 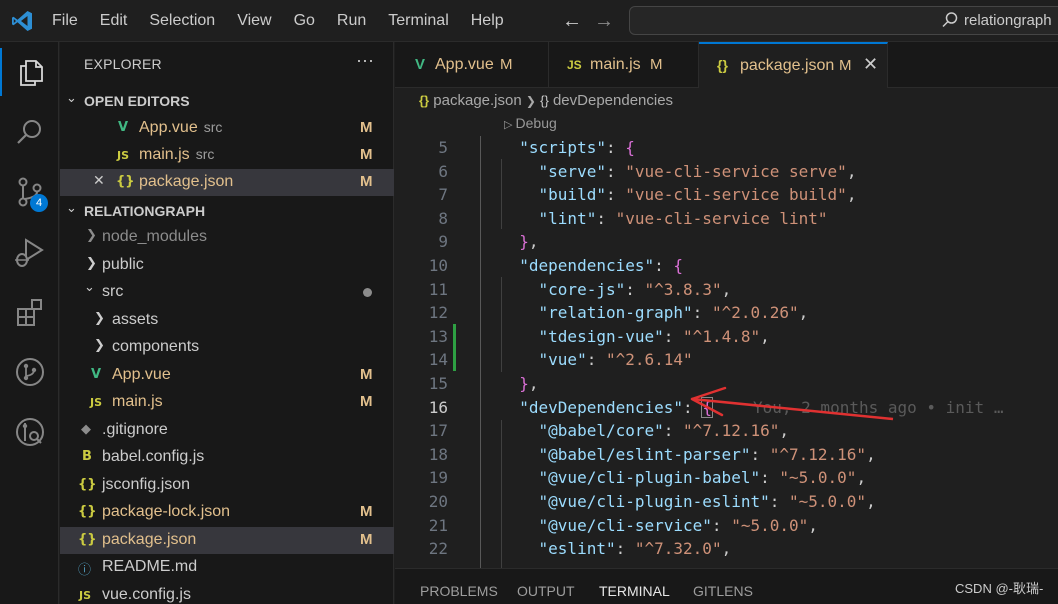 I want to click on menu-view: View, so click(x=254, y=21).